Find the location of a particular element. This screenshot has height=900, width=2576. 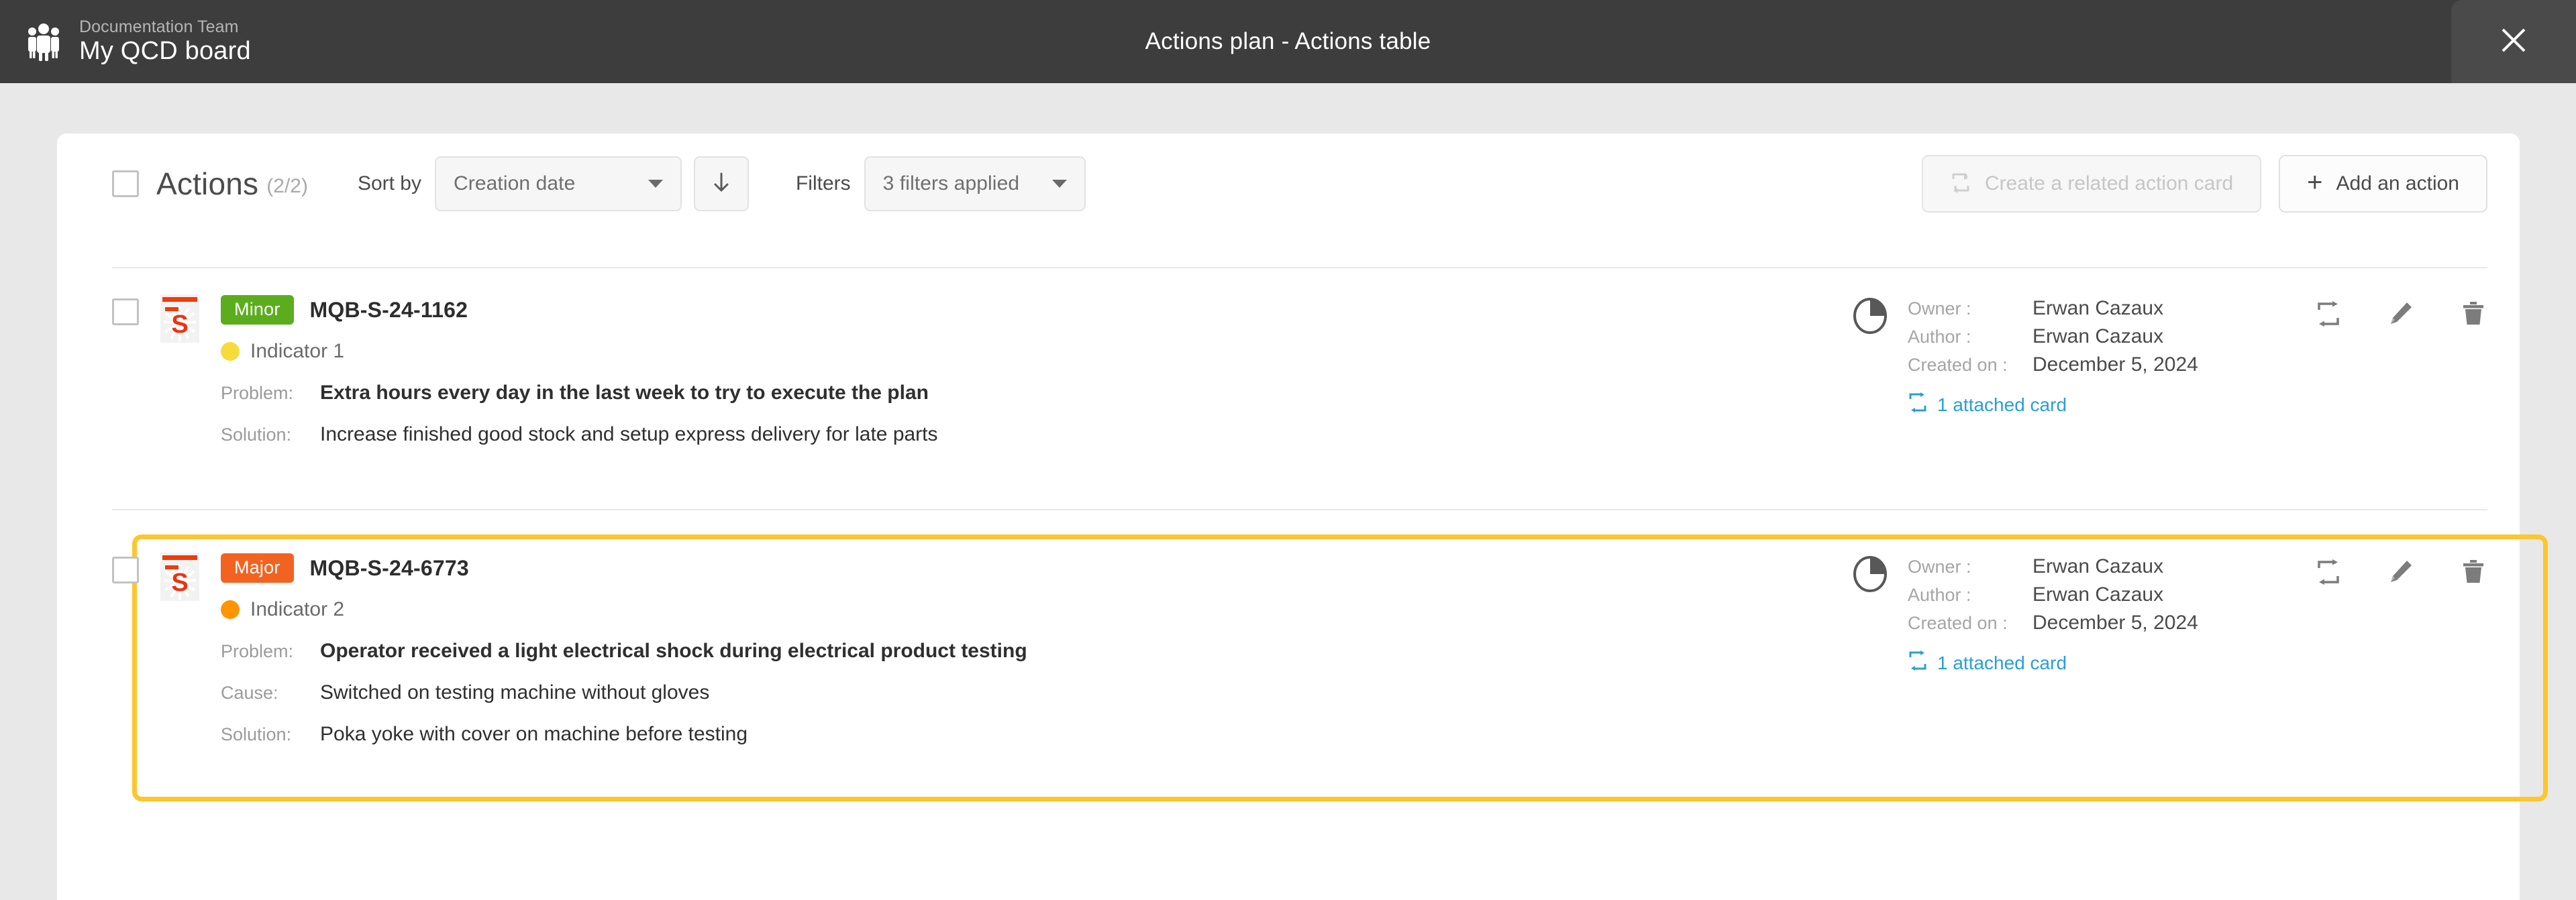

sort-by-value: Creation date is located at coordinates (514, 183).